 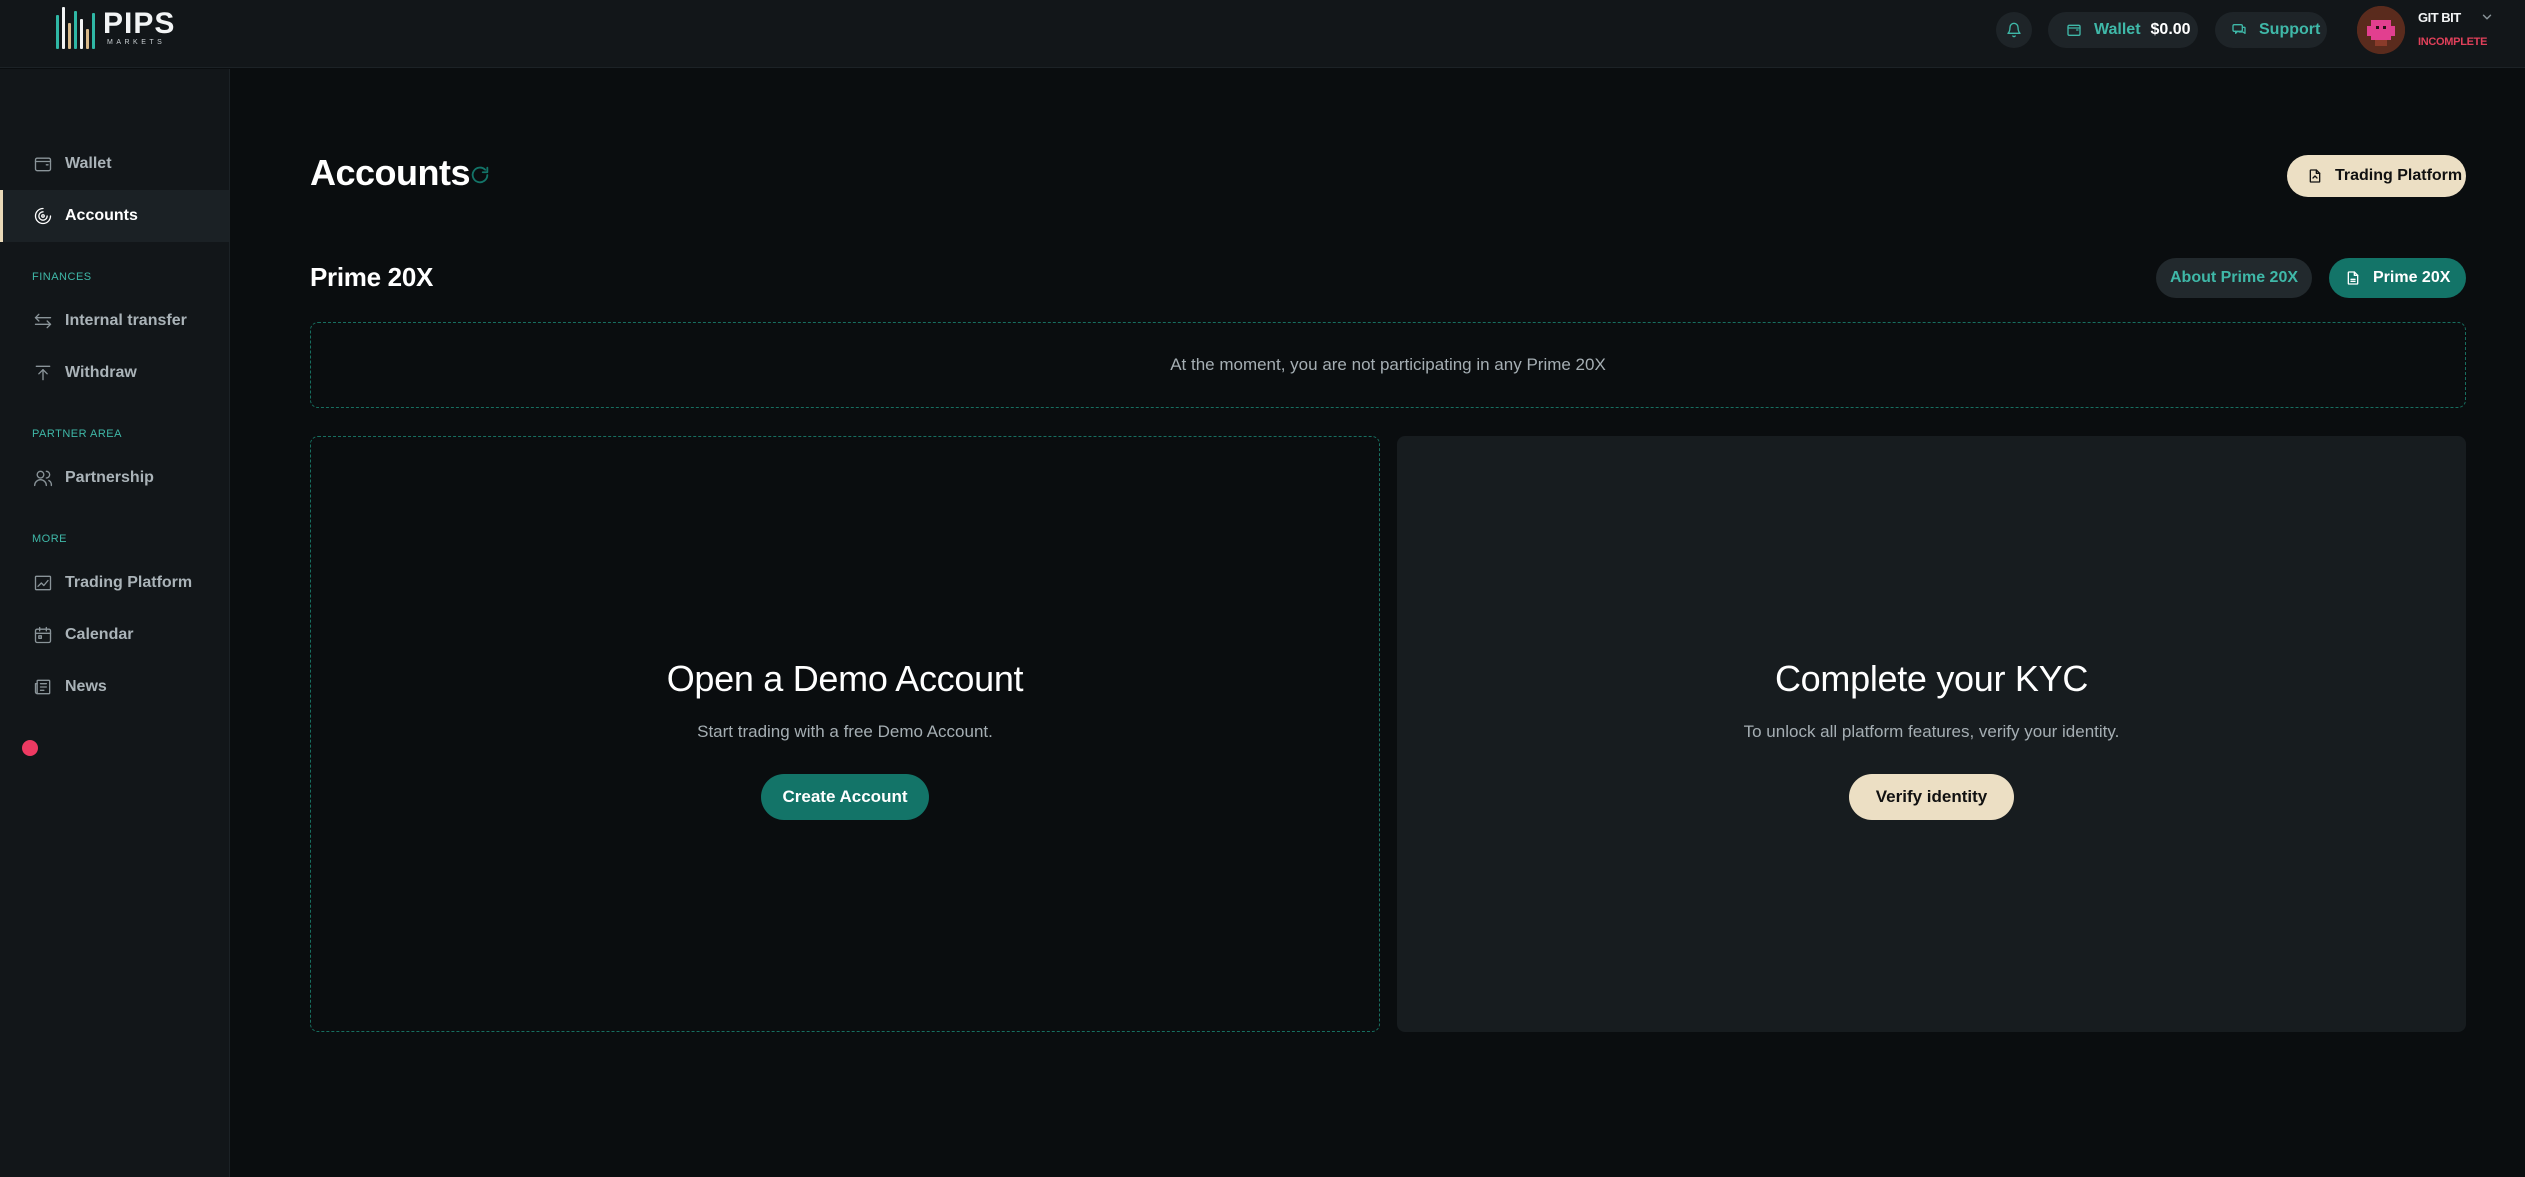 What do you see at coordinates (390, 172) in the screenshot?
I see `page-title: Accounts` at bounding box center [390, 172].